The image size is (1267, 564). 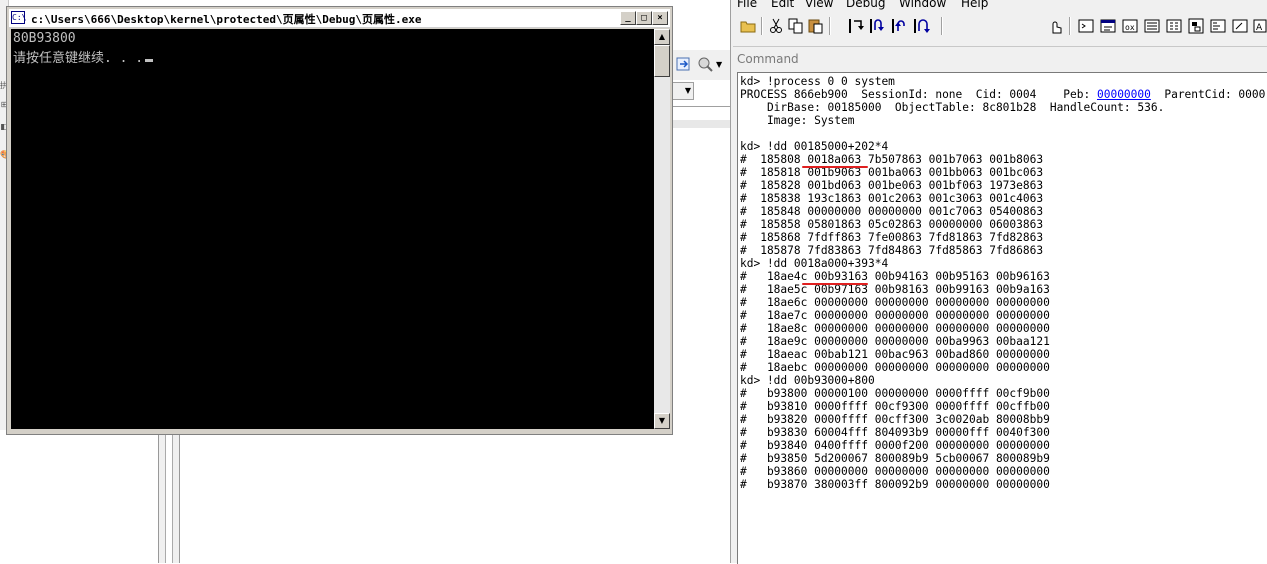 What do you see at coordinates (819, 5) in the screenshot?
I see `menu-view: View` at bounding box center [819, 5].